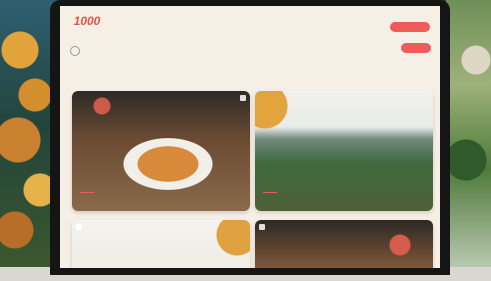 The image size is (491, 281). What do you see at coordinates (416, 48) in the screenshot?
I see `secondary-cta-button` at bounding box center [416, 48].